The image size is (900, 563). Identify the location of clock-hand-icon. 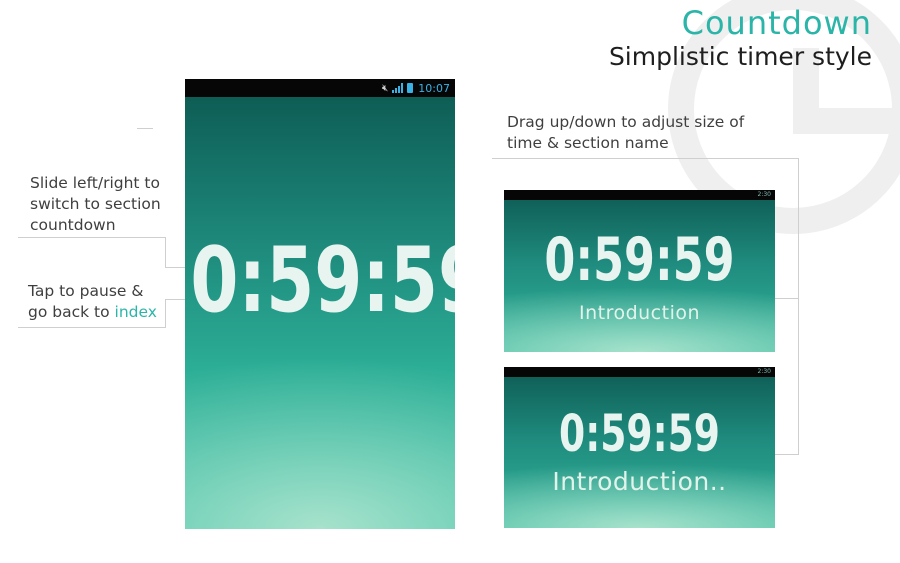
(846, 121).